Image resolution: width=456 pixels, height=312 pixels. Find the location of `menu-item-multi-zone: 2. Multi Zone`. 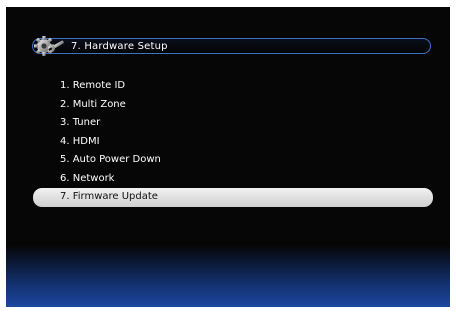

menu-item-multi-zone: 2. Multi Zone is located at coordinates (234, 105).